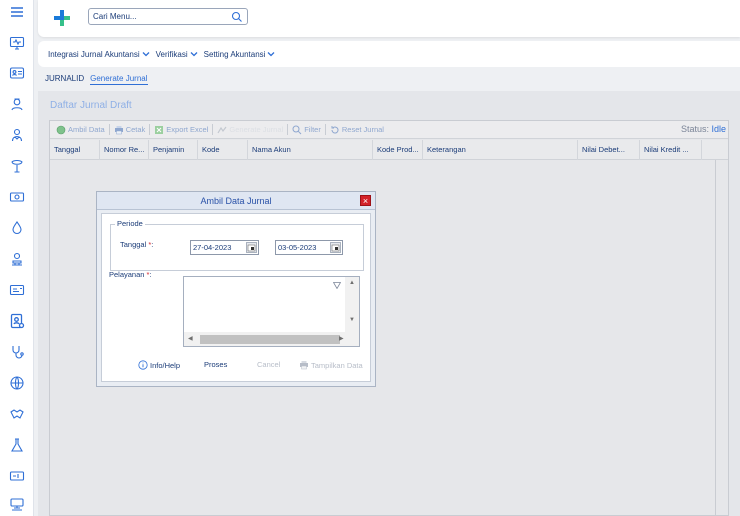  Describe the element at coordinates (143, 365) in the screenshot. I see `info-icon` at that location.